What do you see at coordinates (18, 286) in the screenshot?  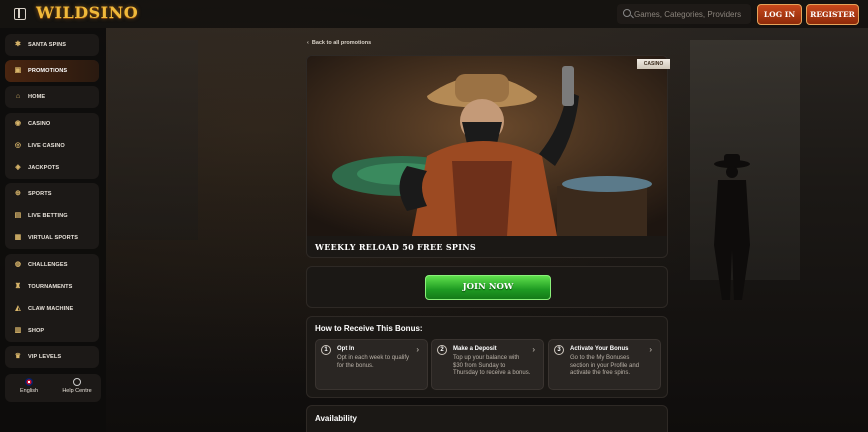 I see `trophy-icon: ♜` at bounding box center [18, 286].